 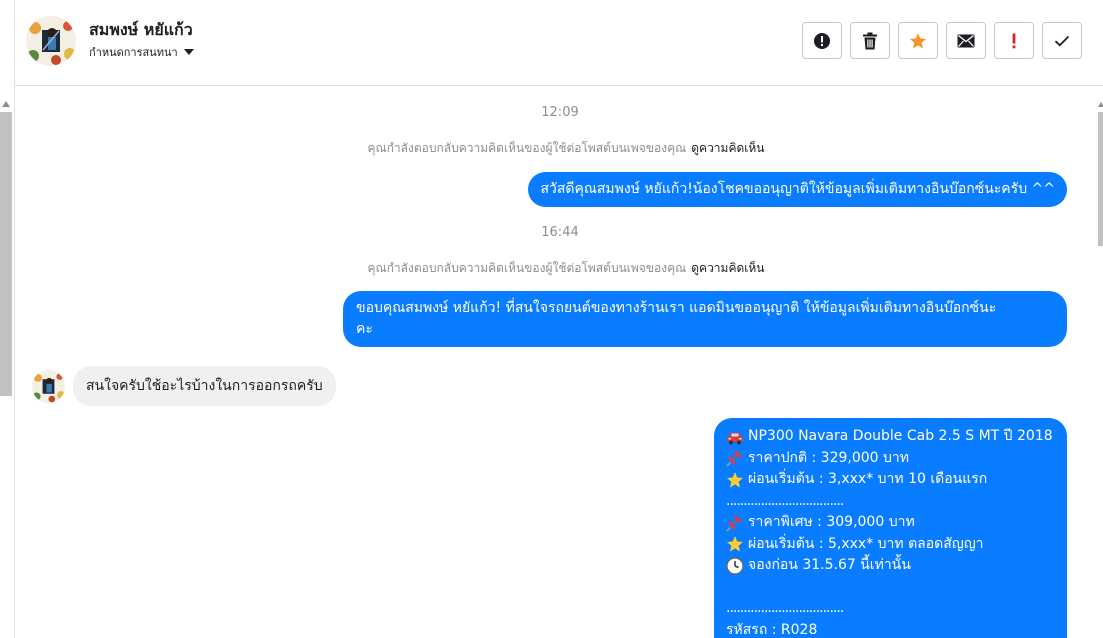 What do you see at coordinates (866, 543) in the screenshot?
I see `card-installment-2: ผ่อนเริ่มต้น : 5,xxx* บาท ตลอดสัญญา` at bounding box center [866, 543].